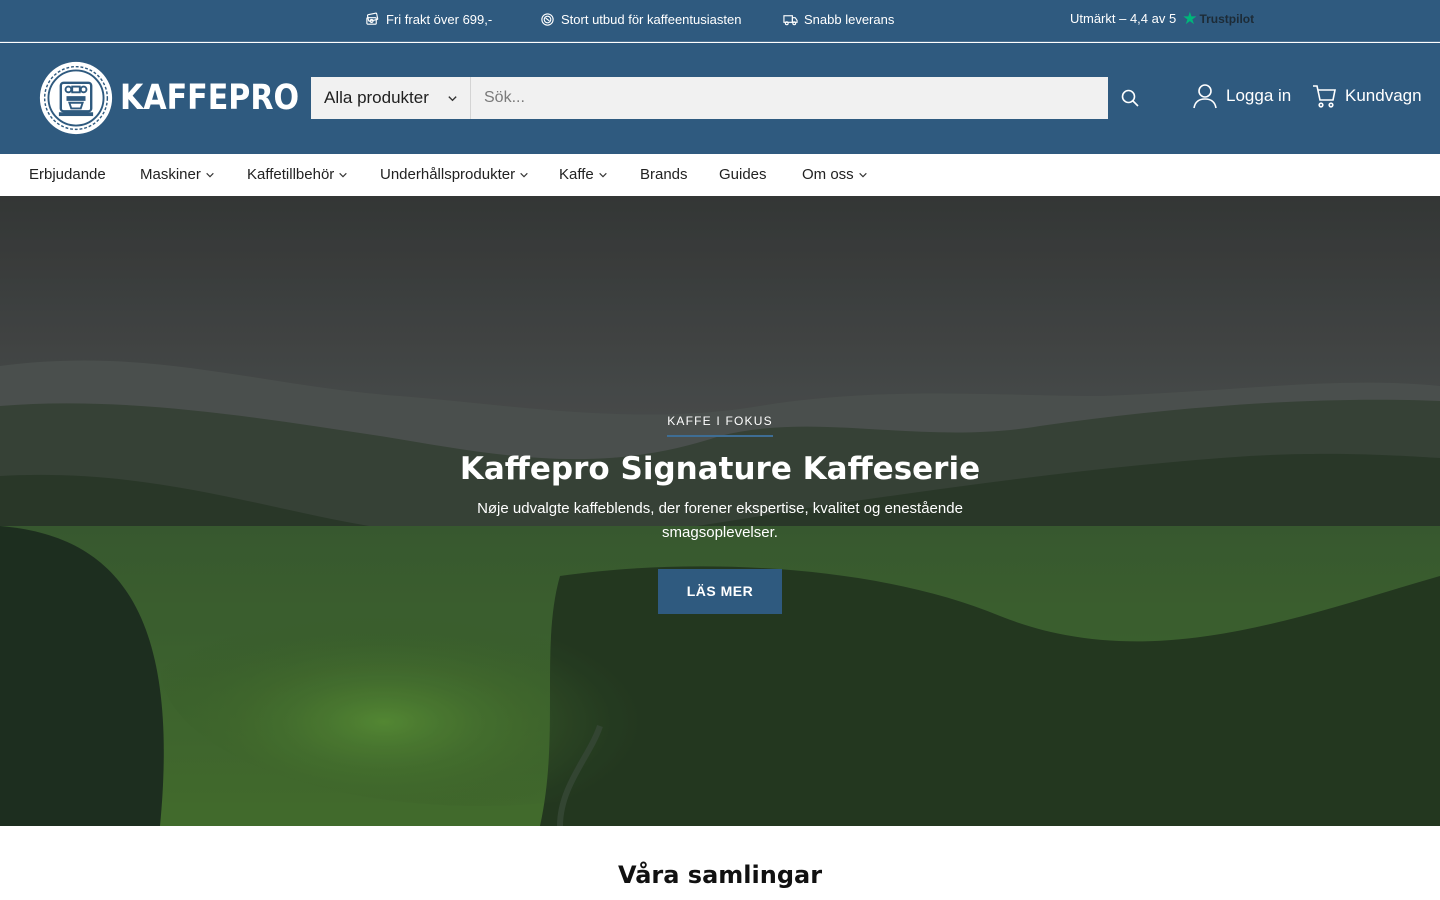 The image size is (1440, 900). What do you see at coordinates (448, 174) in the screenshot?
I see `nav-item-label: Underhållsprodukter` at bounding box center [448, 174].